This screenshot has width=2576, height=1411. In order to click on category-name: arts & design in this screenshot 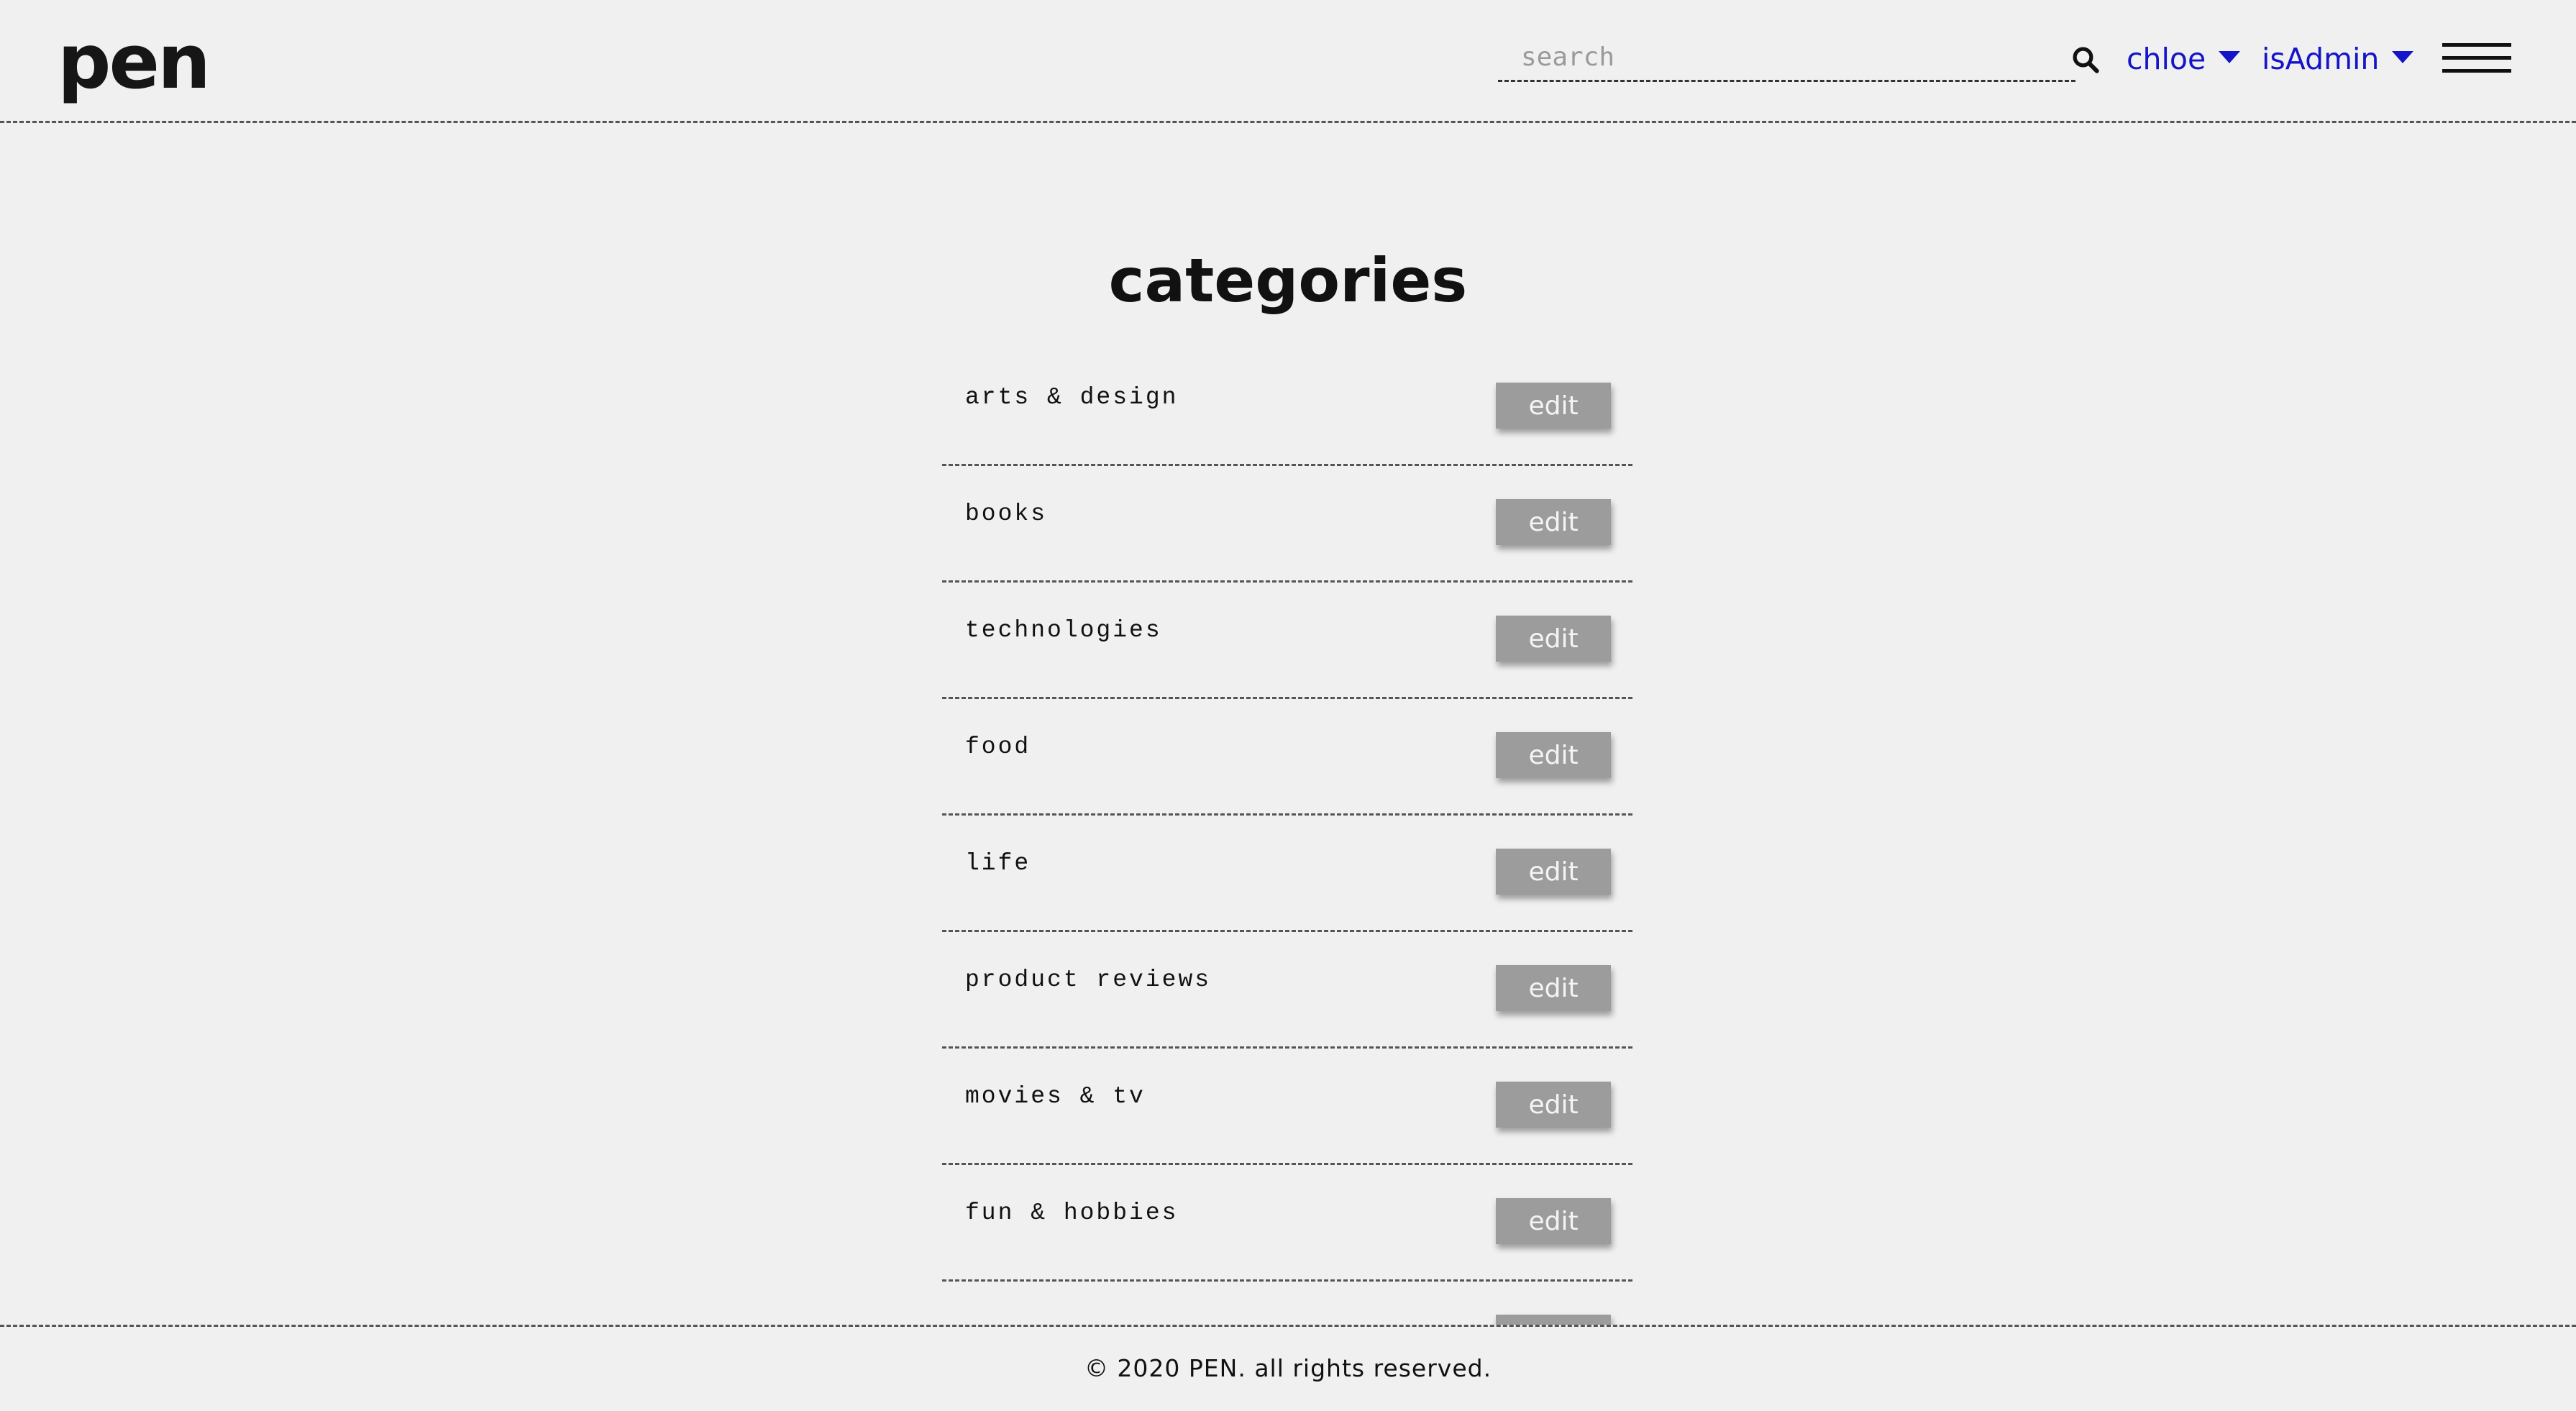, I will do `click(1072, 397)`.